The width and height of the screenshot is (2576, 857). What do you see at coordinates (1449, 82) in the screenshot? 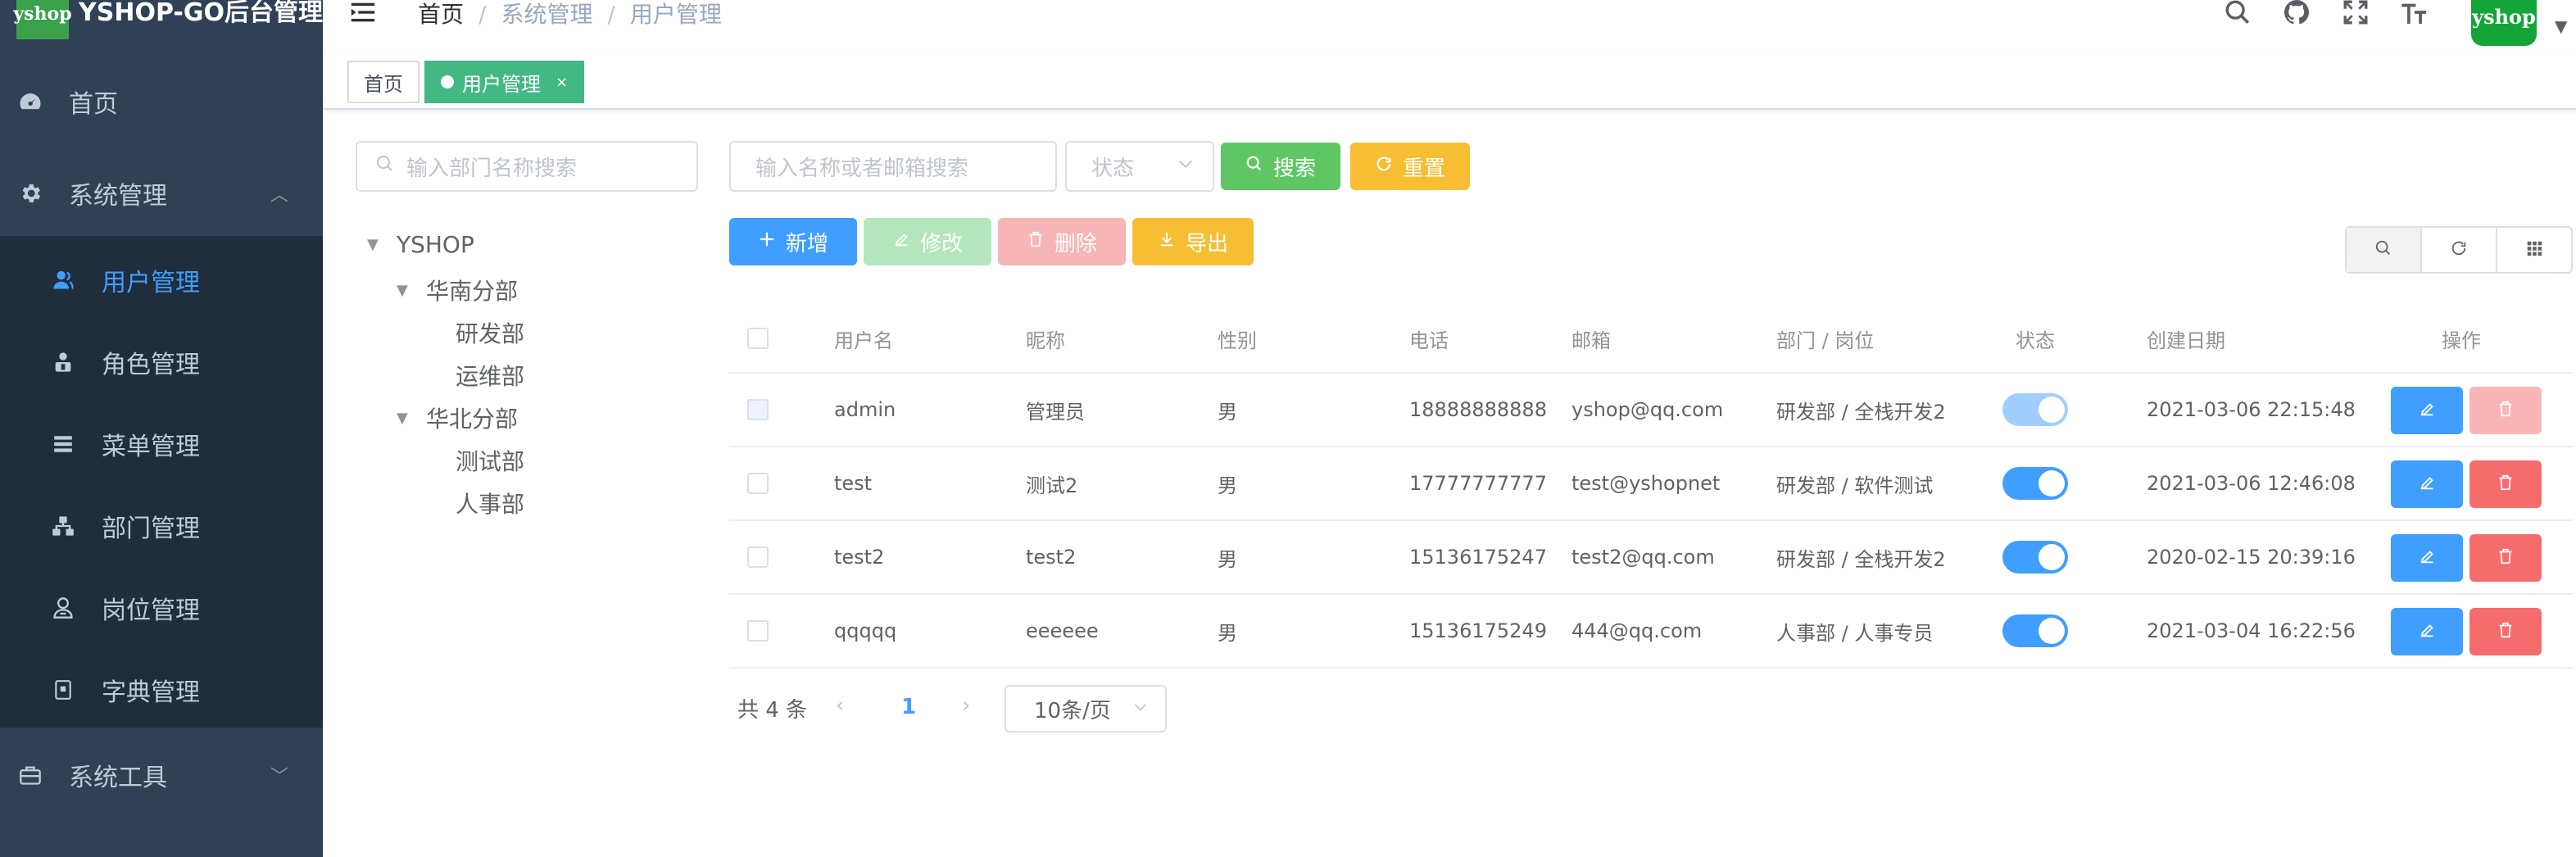
I see `tags-view: 首页 用户管理 ×` at bounding box center [1449, 82].